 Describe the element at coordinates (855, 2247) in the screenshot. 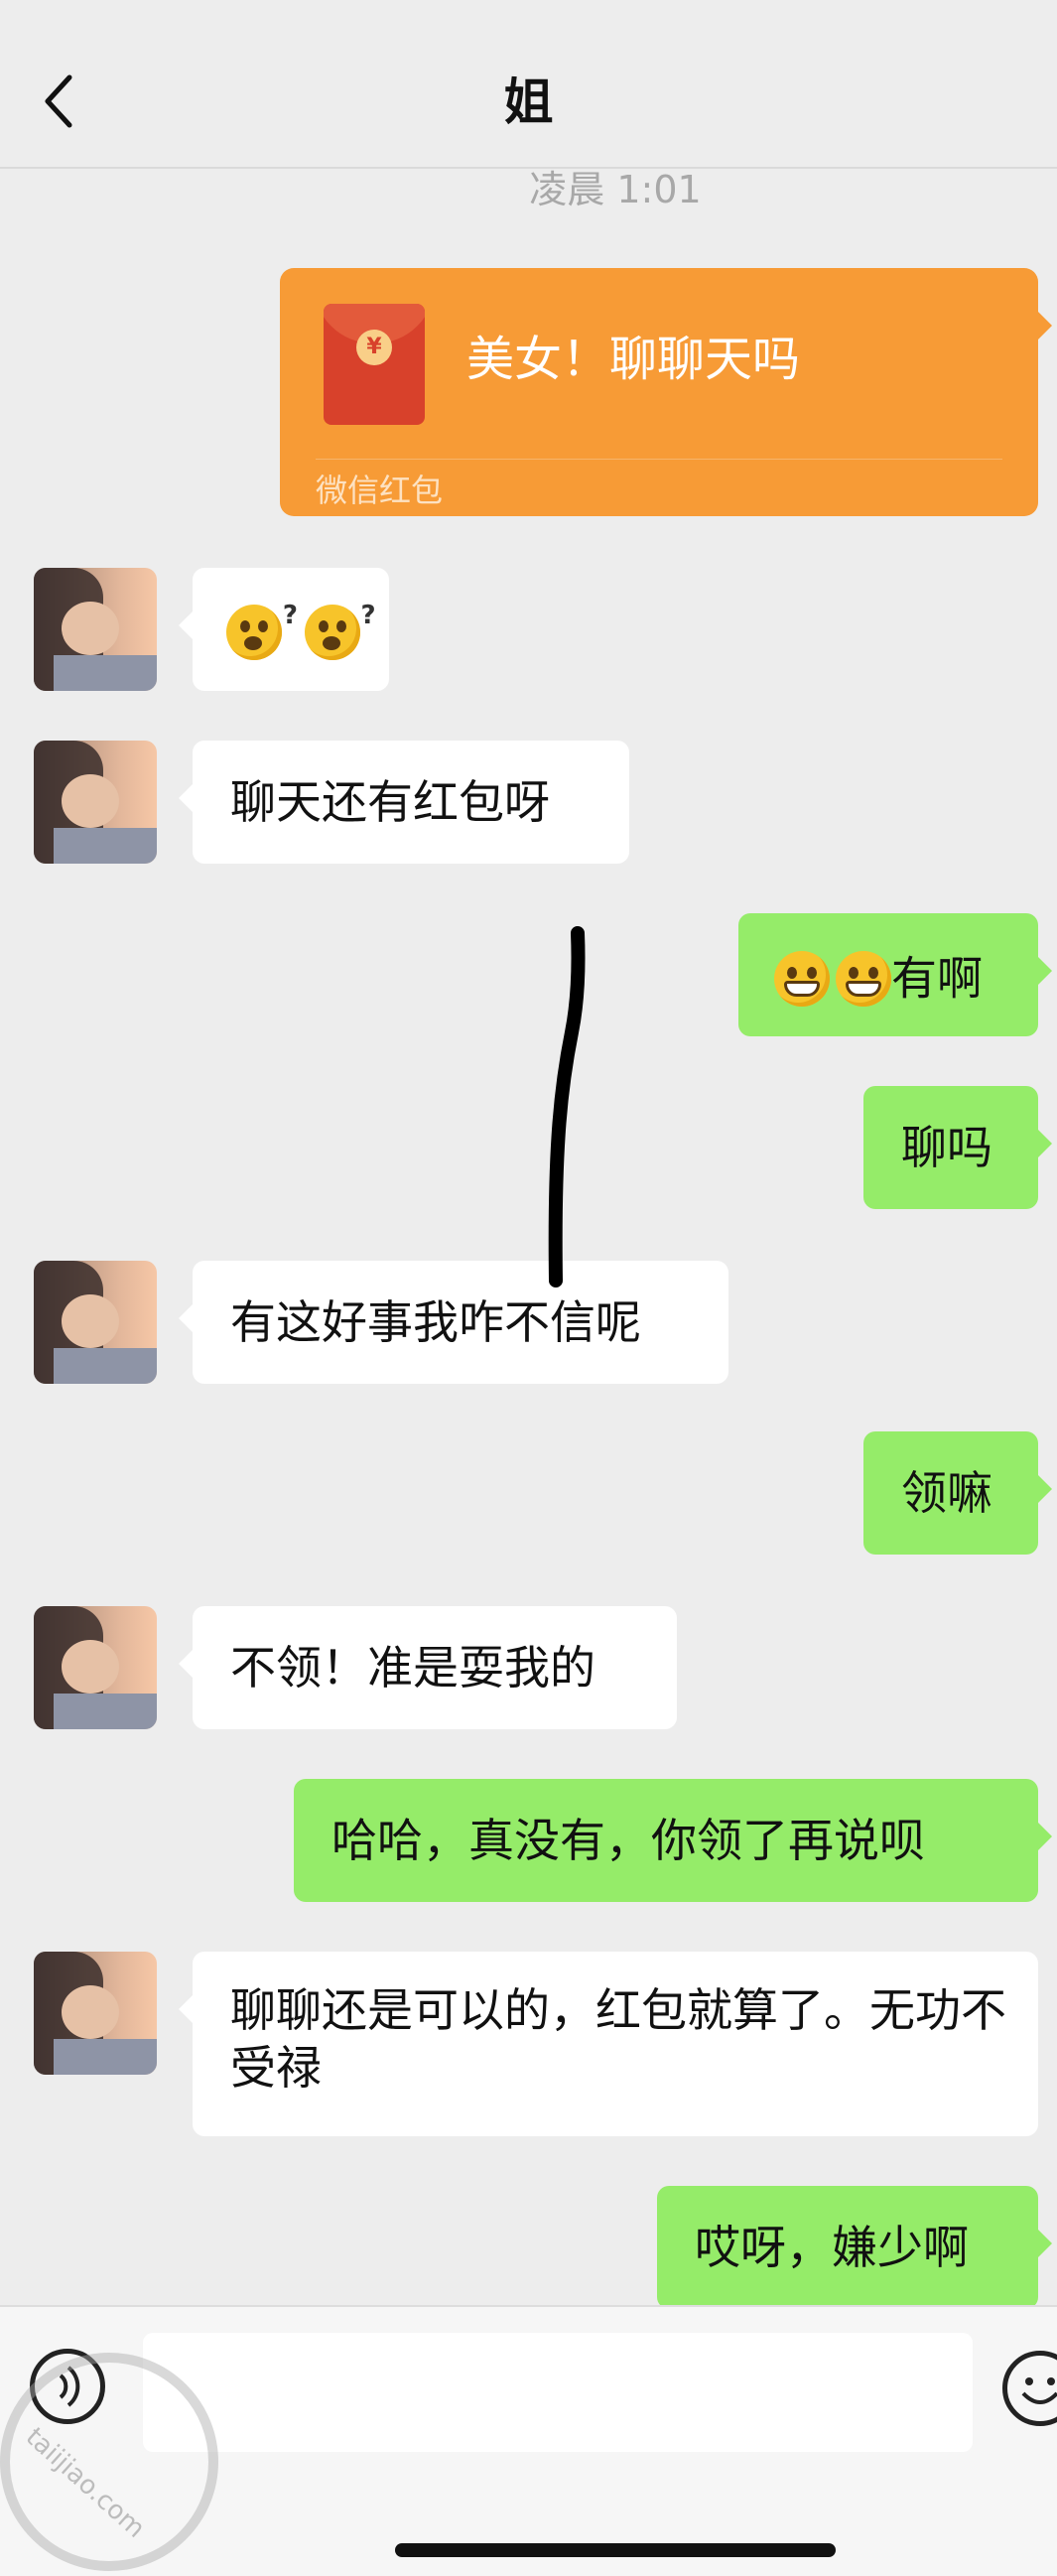

I see `message-bubble-out: 哎呀，嫌少啊` at that location.